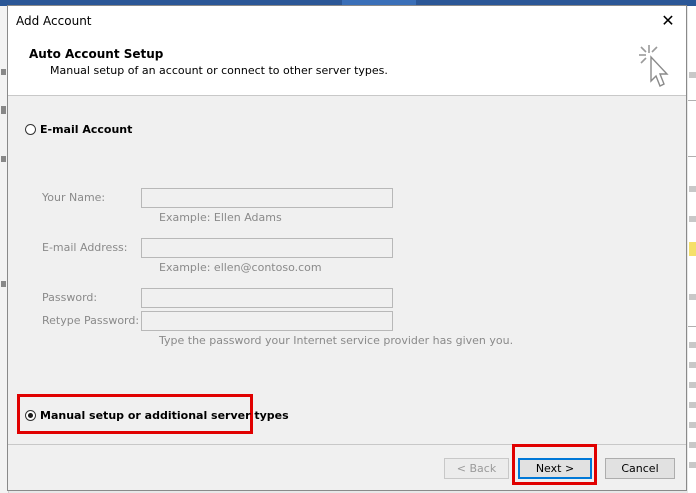 This screenshot has width=696, height=493. Describe the element at coordinates (30, 415) in the screenshot. I see `manual-setup-radio` at that location.